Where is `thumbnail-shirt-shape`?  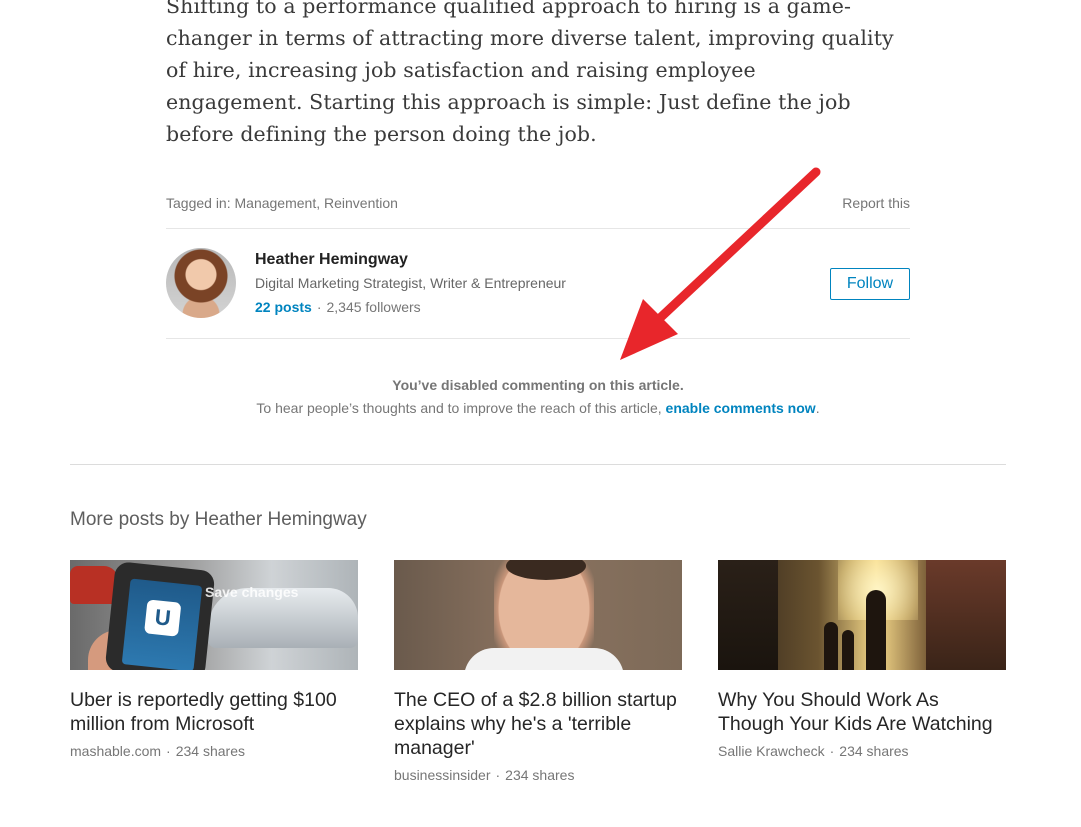
thumbnail-shirt-shape is located at coordinates (544, 659).